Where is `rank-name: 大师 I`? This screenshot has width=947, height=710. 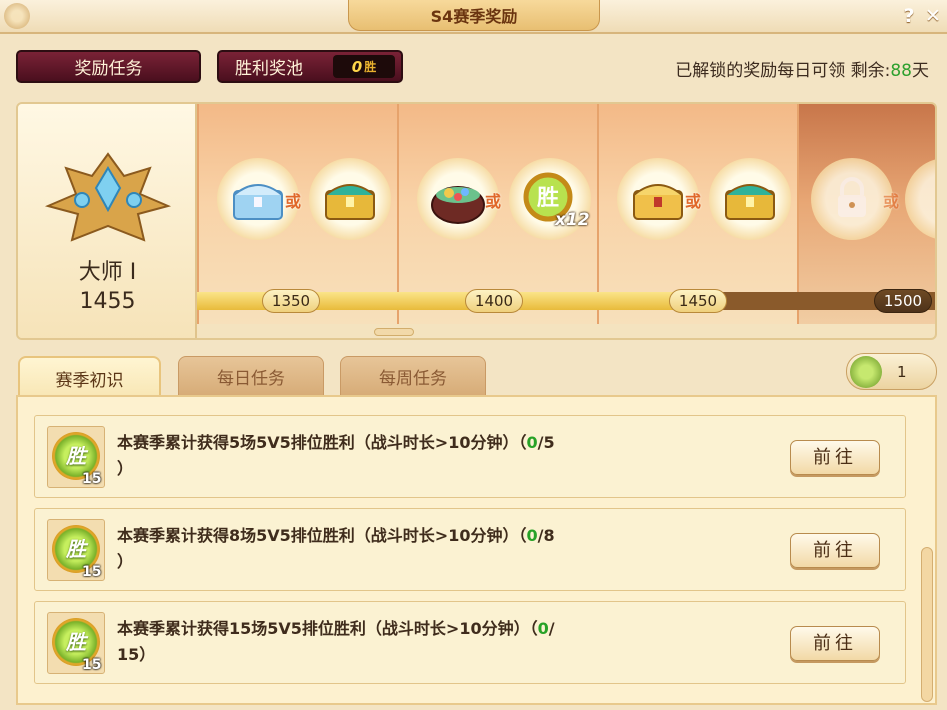 rank-name: 大师 I is located at coordinates (107, 272).